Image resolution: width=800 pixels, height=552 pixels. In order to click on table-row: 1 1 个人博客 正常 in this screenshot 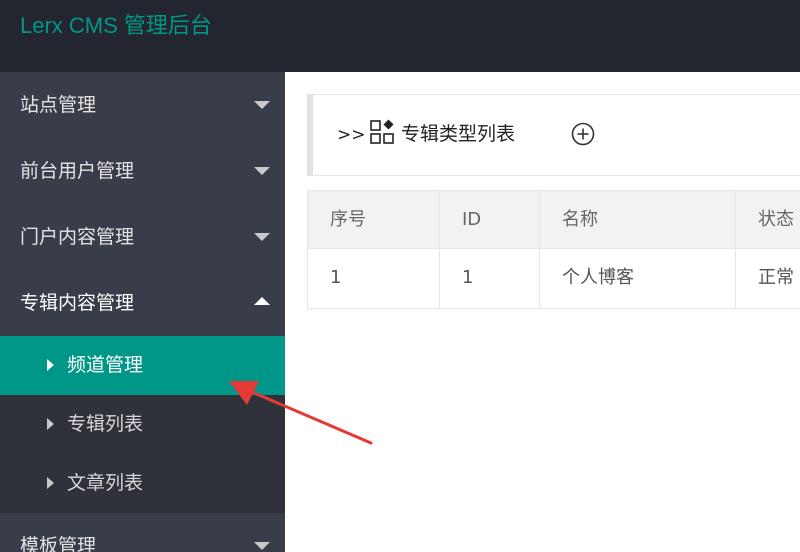, I will do `click(554, 279)`.